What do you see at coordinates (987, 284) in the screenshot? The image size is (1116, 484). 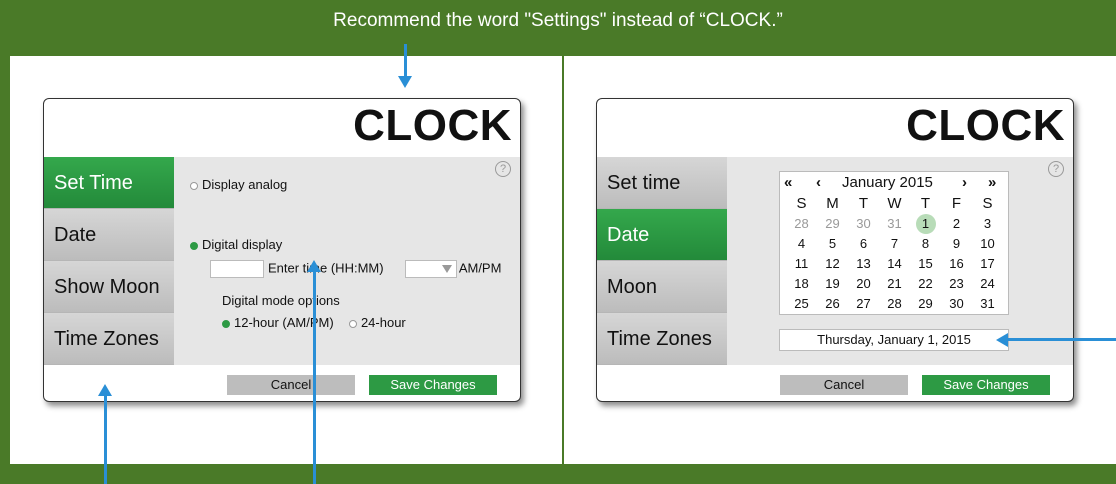 I see `calendar-day: 24` at bounding box center [987, 284].